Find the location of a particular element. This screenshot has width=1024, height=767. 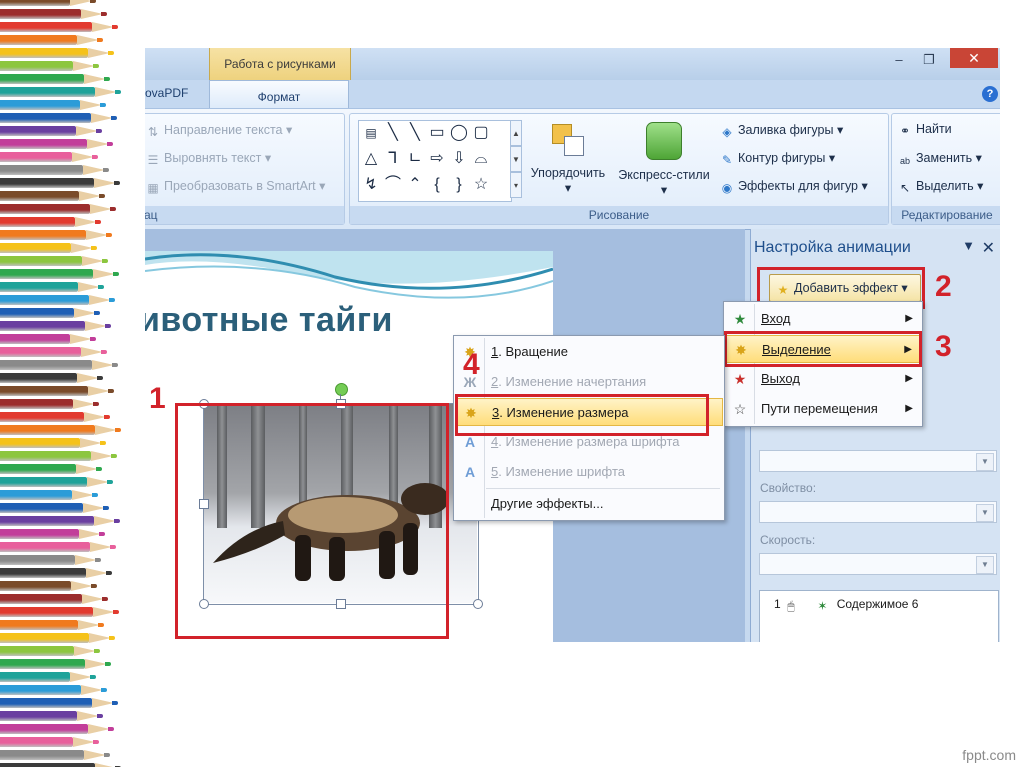

speed-combo: ▼ is located at coordinates (878, 564).